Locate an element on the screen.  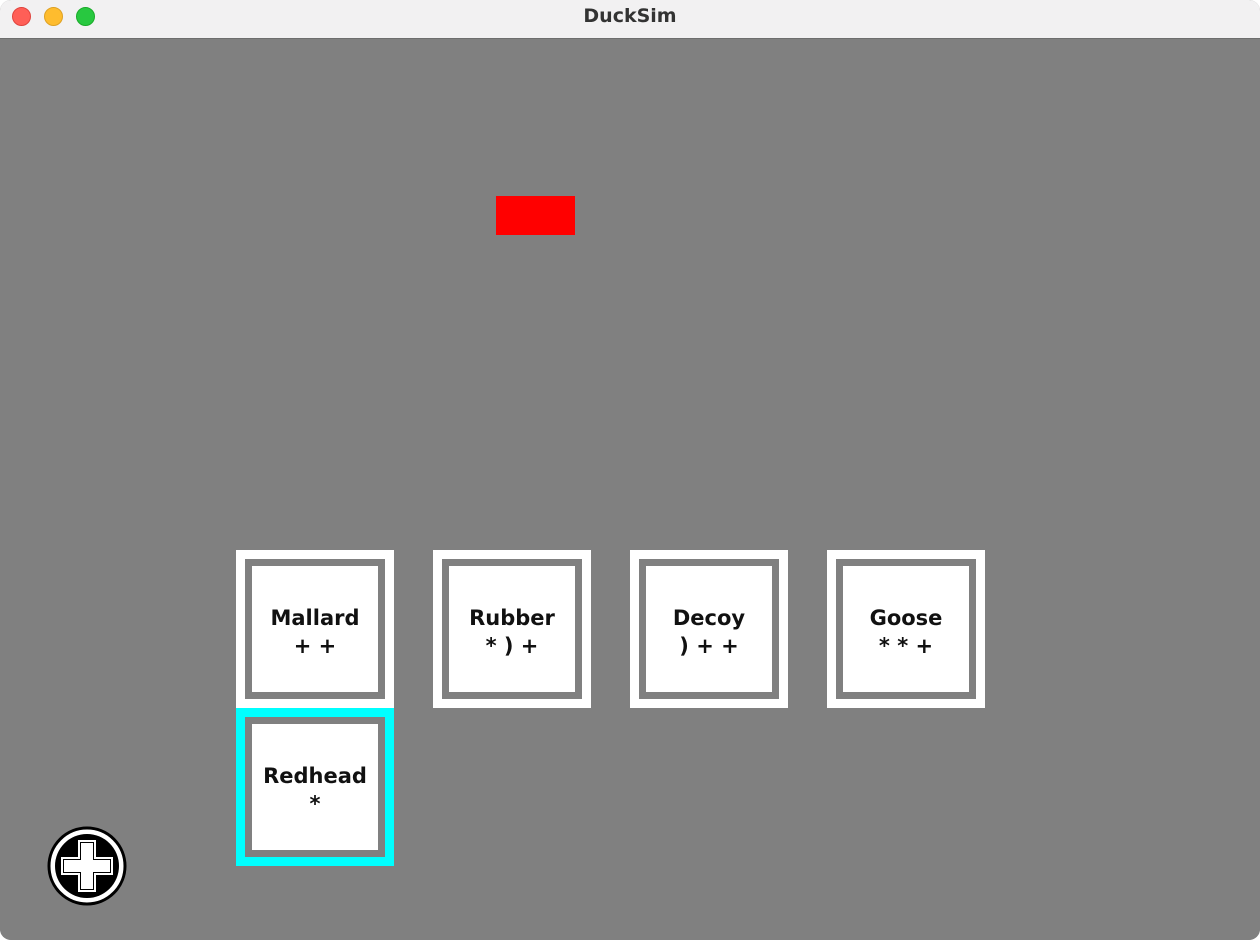
duck-tile-rubber: Rubber * ) + is located at coordinates (512, 629).